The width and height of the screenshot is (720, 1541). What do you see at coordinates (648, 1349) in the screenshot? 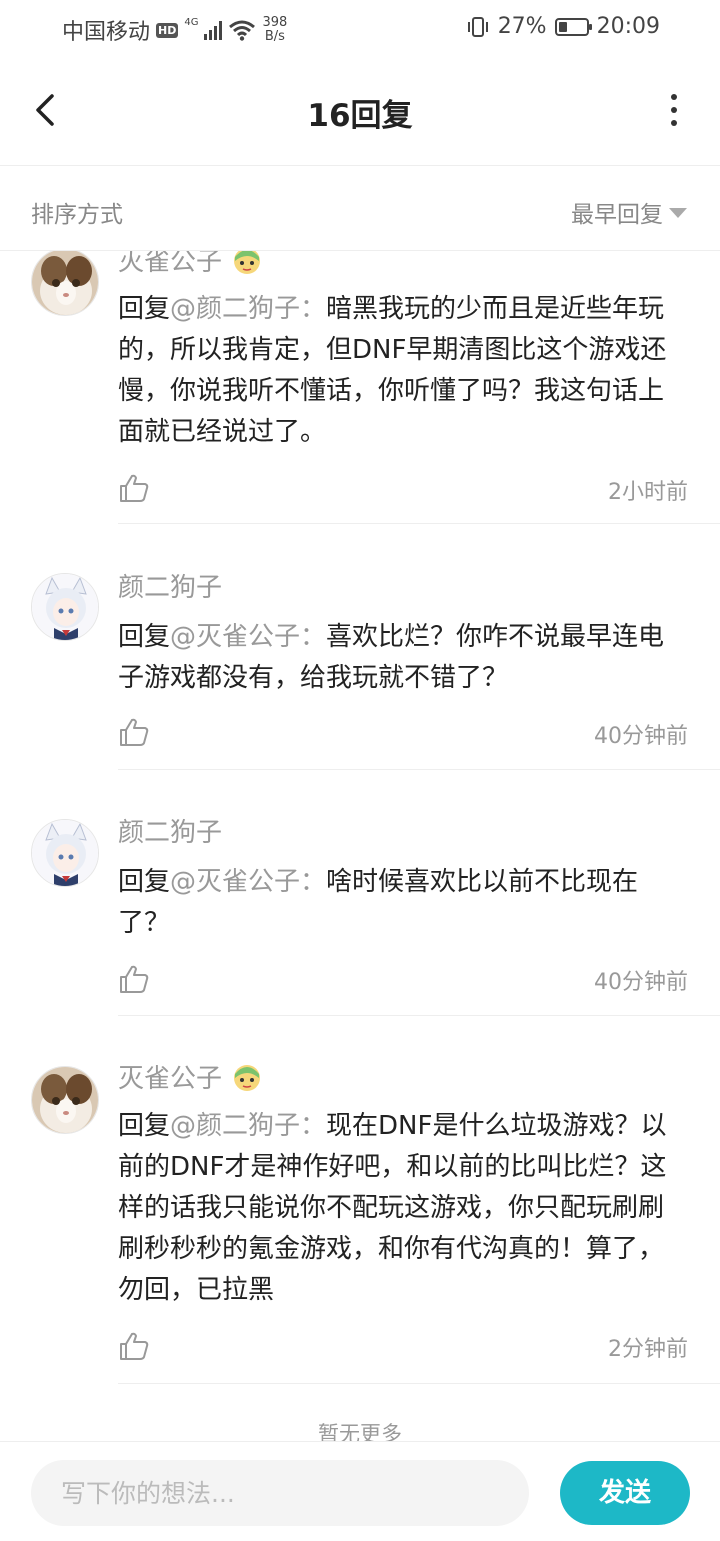
I see `reply-time: 2分钟前` at bounding box center [648, 1349].